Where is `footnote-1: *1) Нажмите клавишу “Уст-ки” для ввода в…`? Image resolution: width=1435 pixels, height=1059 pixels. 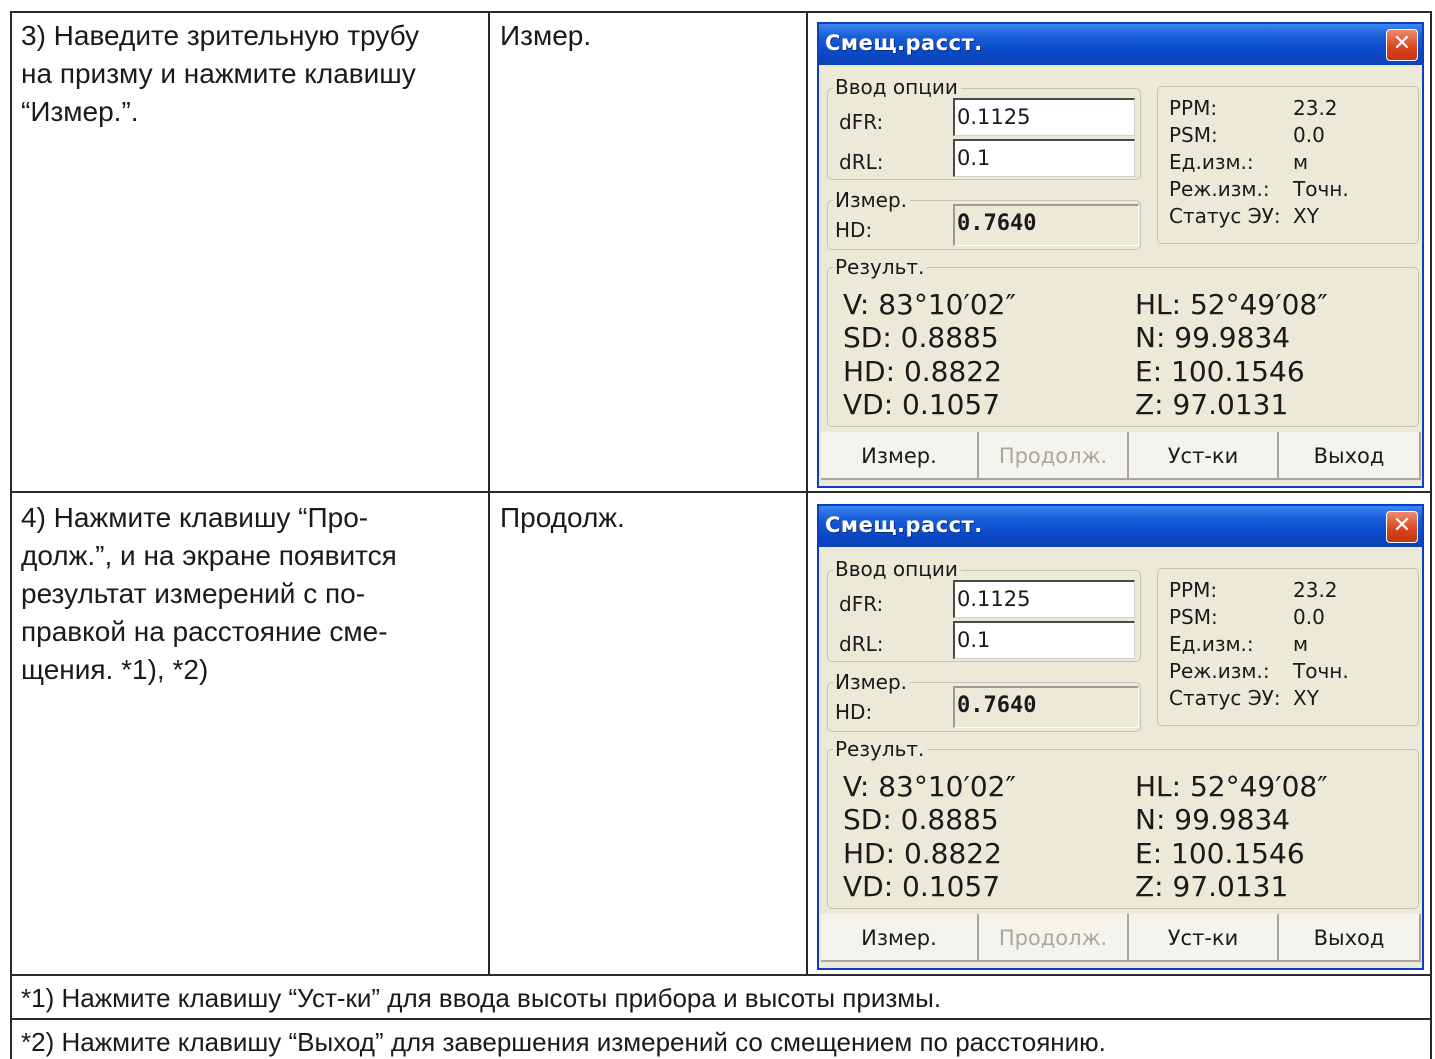 footnote-1: *1) Нажмите клавишу “Уст-ки” для ввода в… is located at coordinates (481, 998).